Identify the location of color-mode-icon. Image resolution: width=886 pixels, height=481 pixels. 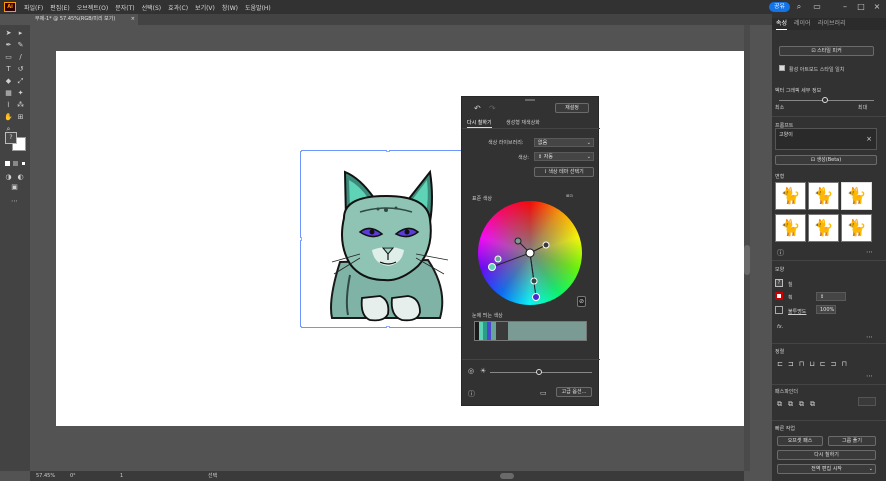
(7, 163).